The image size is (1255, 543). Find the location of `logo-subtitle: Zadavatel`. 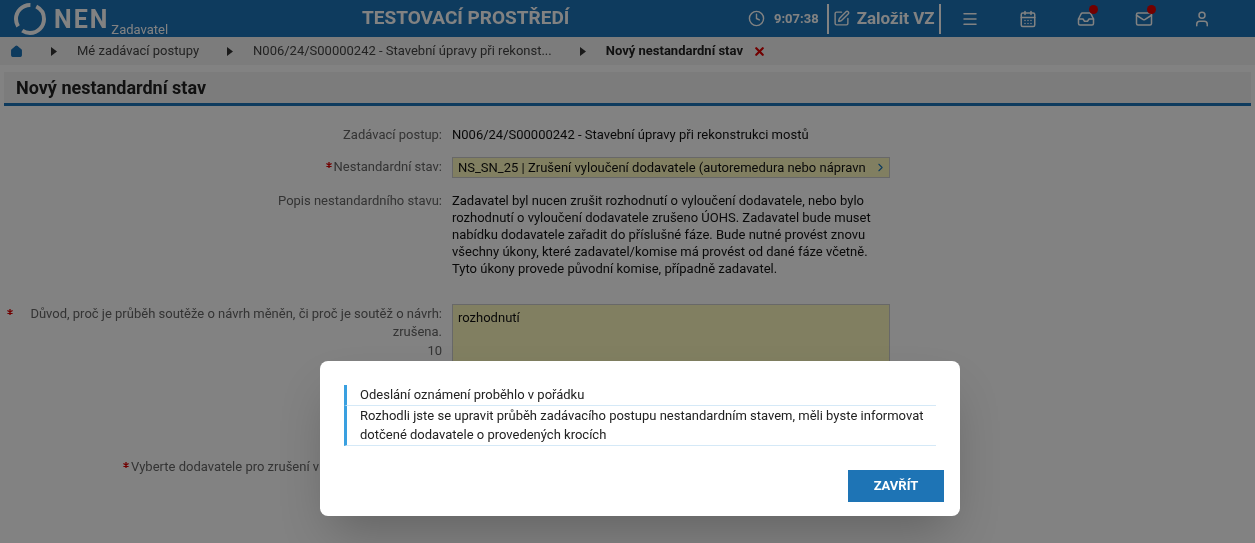

logo-subtitle: Zadavatel is located at coordinates (140, 29).